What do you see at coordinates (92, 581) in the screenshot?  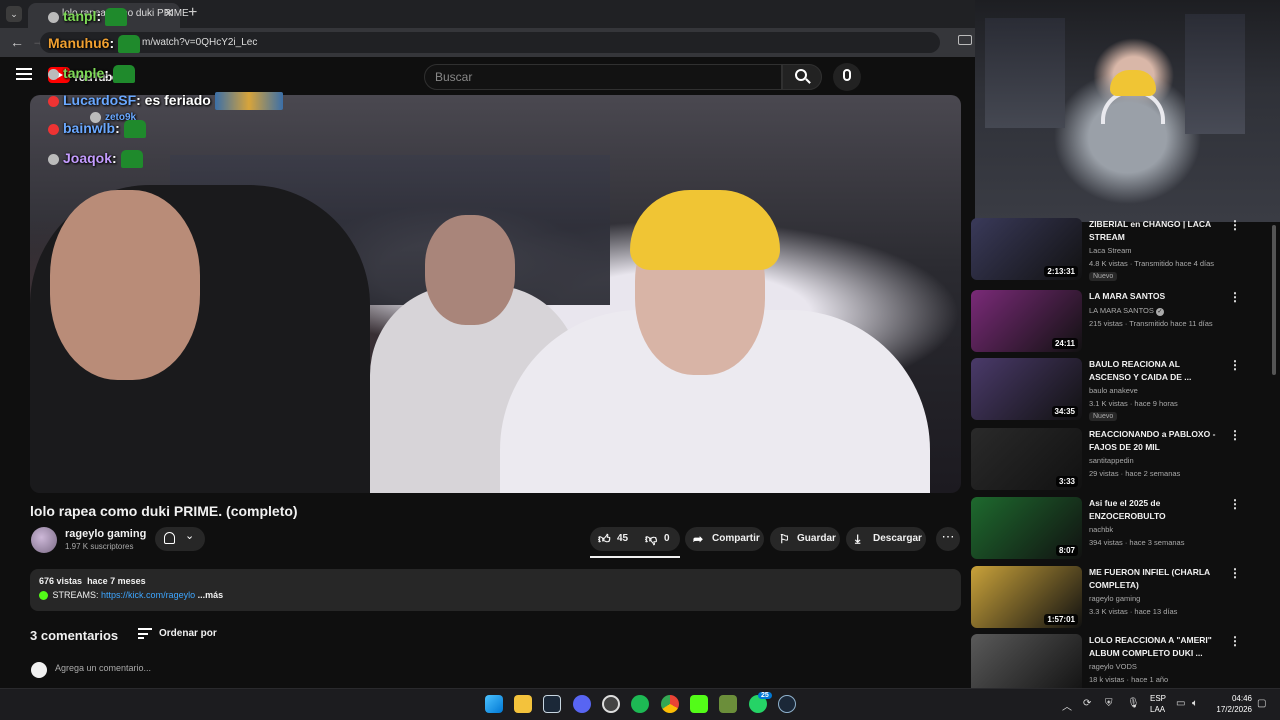 I see `view-stats: 676 vistas hace 7 meses` at bounding box center [92, 581].